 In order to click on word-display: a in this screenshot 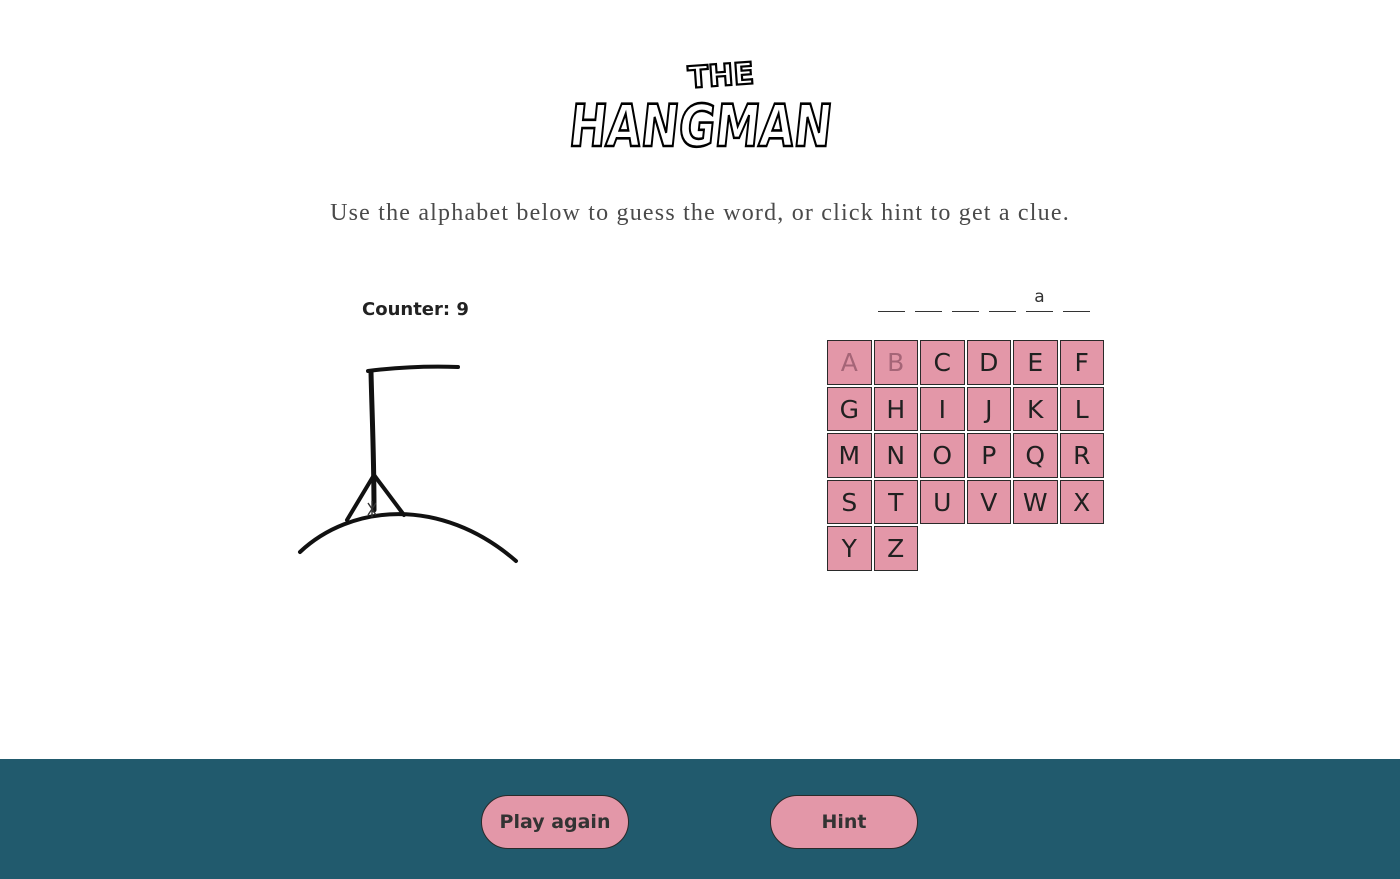, I will do `click(984, 300)`.